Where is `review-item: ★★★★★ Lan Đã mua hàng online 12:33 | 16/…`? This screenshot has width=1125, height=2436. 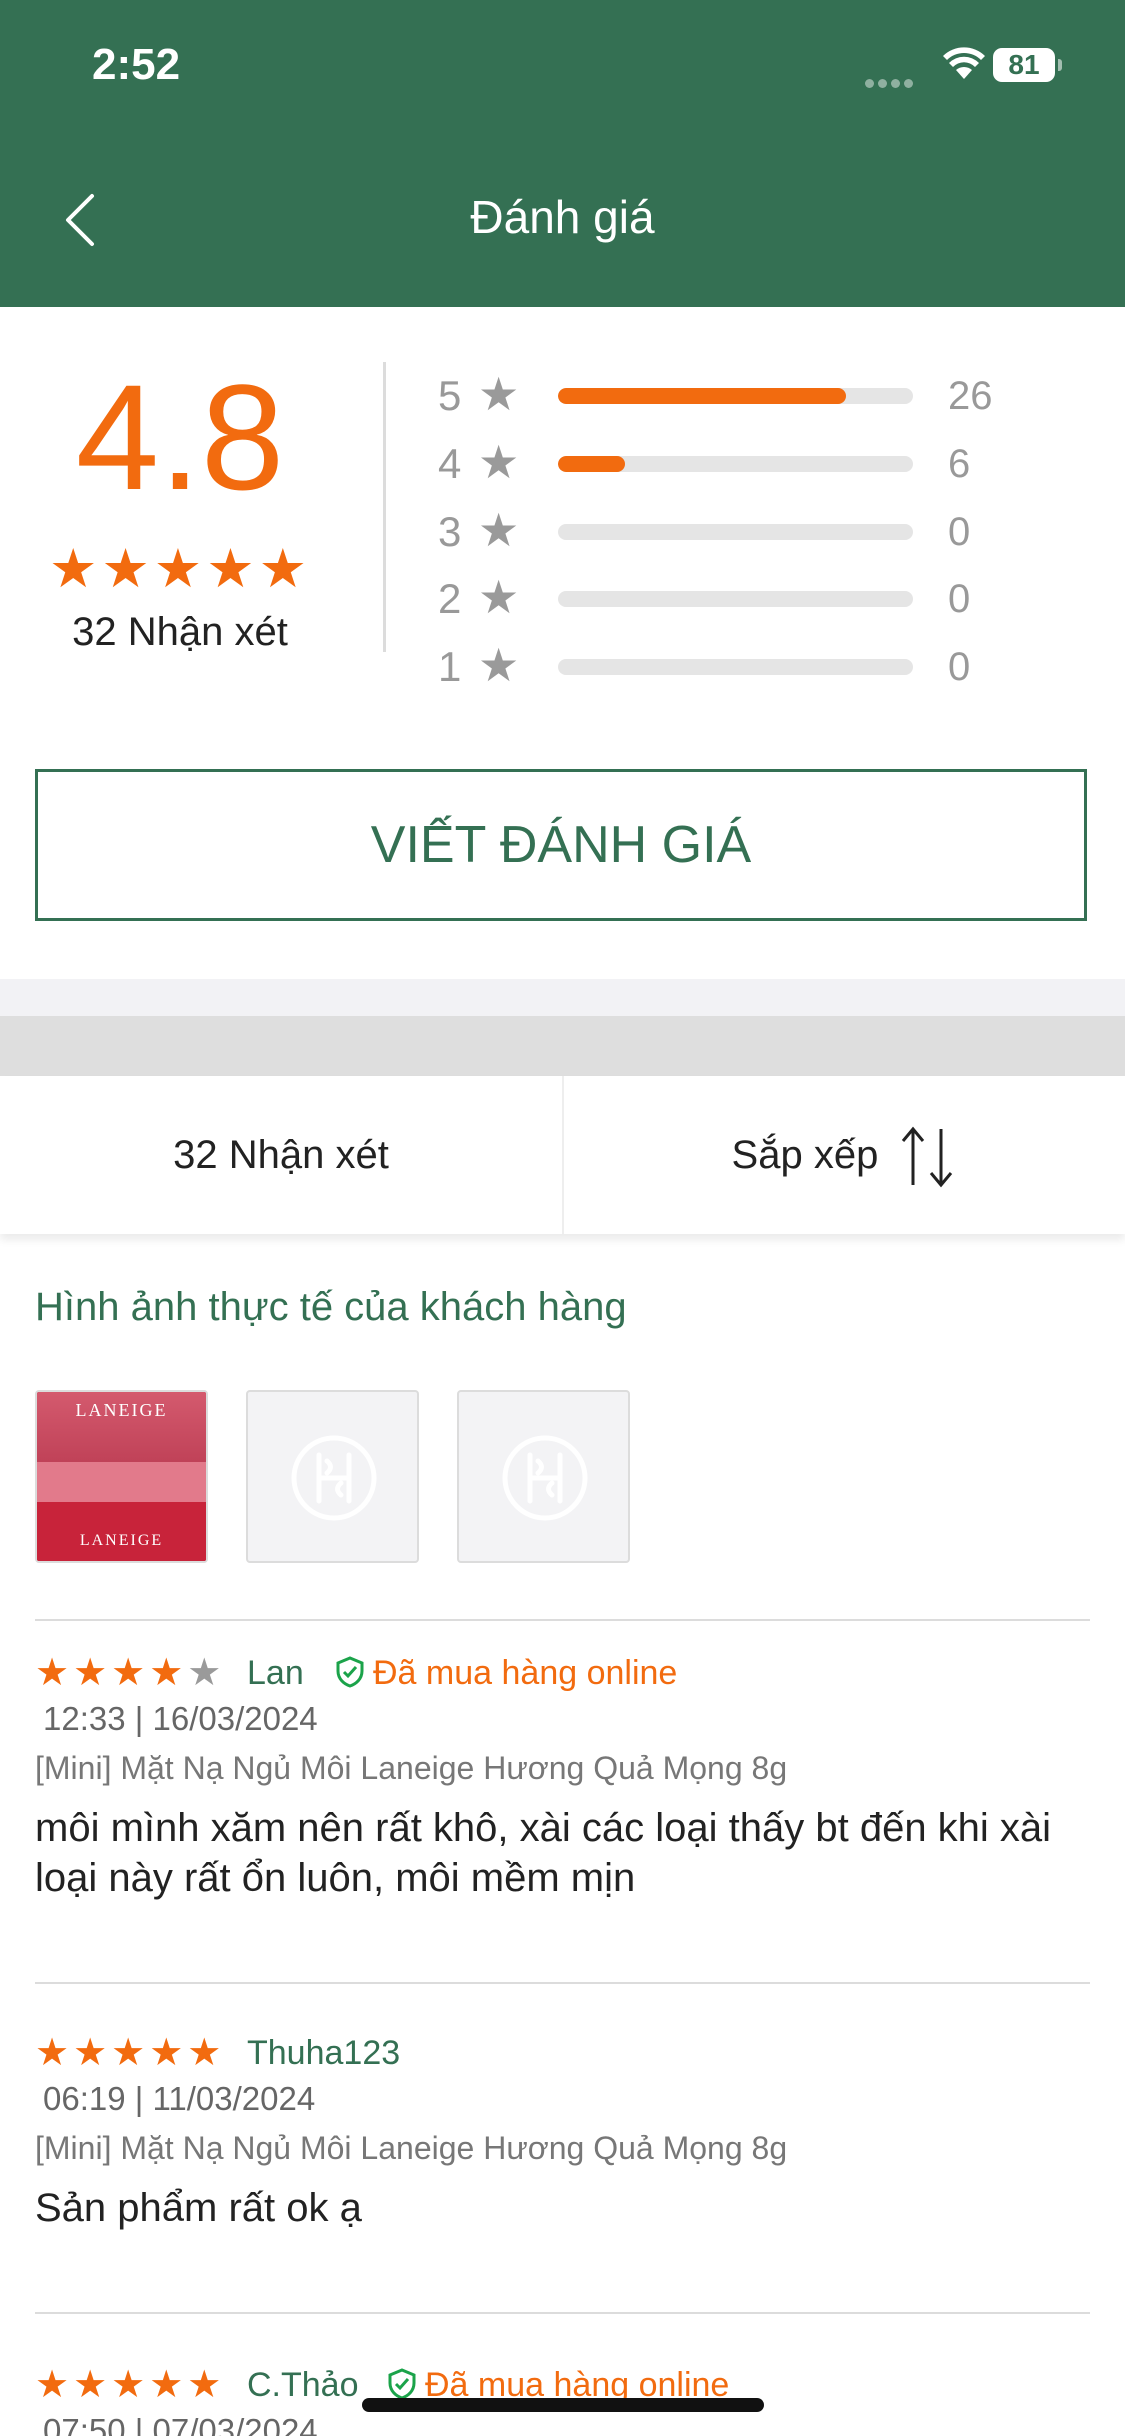 review-item: ★★★★★ Lan Đã mua hàng online 12:33 | 16/… is located at coordinates (562, 1798).